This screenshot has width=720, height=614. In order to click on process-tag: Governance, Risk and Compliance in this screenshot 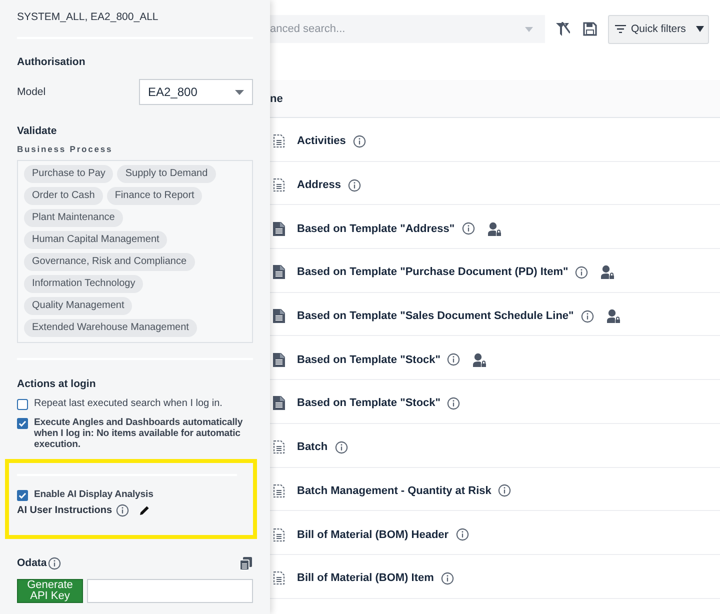, I will do `click(109, 262)`.